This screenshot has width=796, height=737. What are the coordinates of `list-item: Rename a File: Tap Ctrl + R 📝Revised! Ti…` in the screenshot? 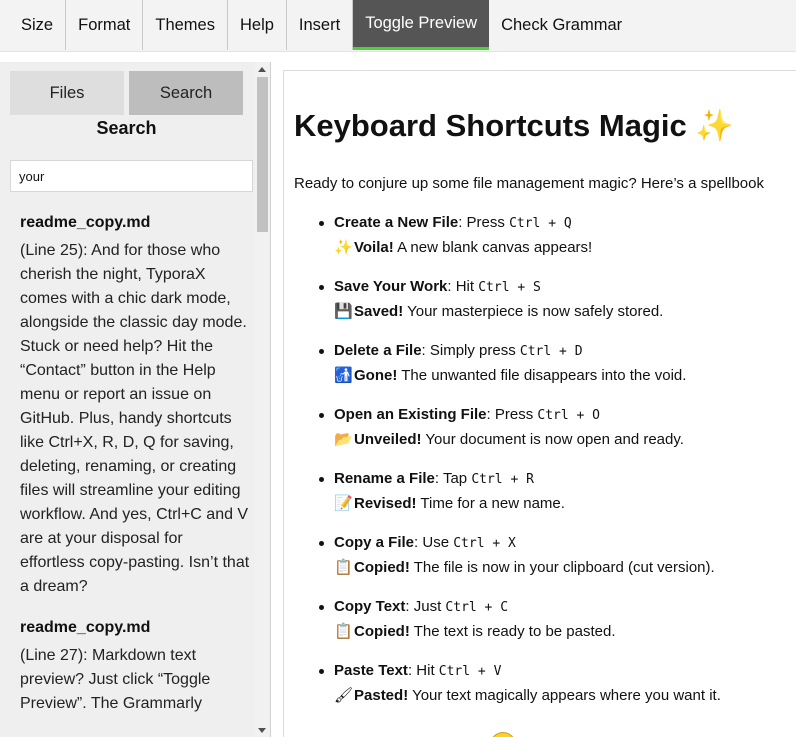 It's located at (556, 499).